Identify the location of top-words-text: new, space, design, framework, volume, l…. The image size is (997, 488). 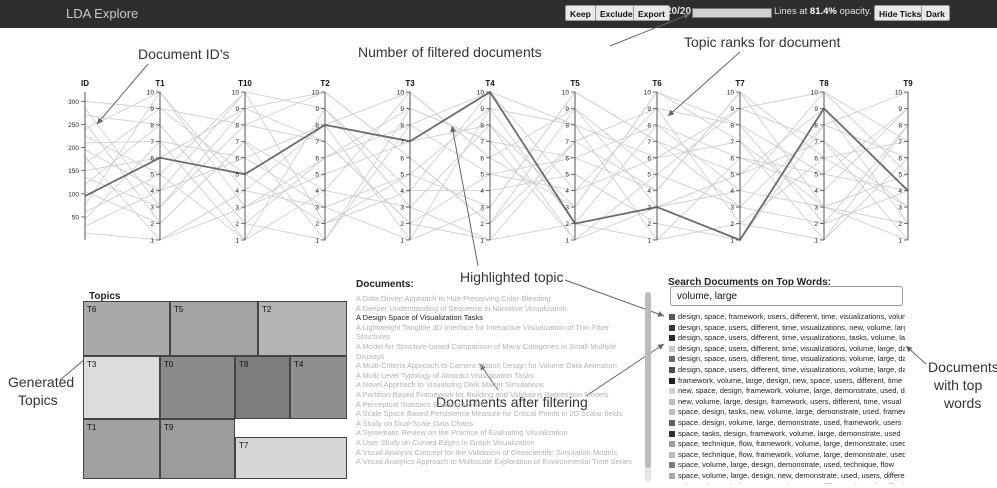
(791, 391).